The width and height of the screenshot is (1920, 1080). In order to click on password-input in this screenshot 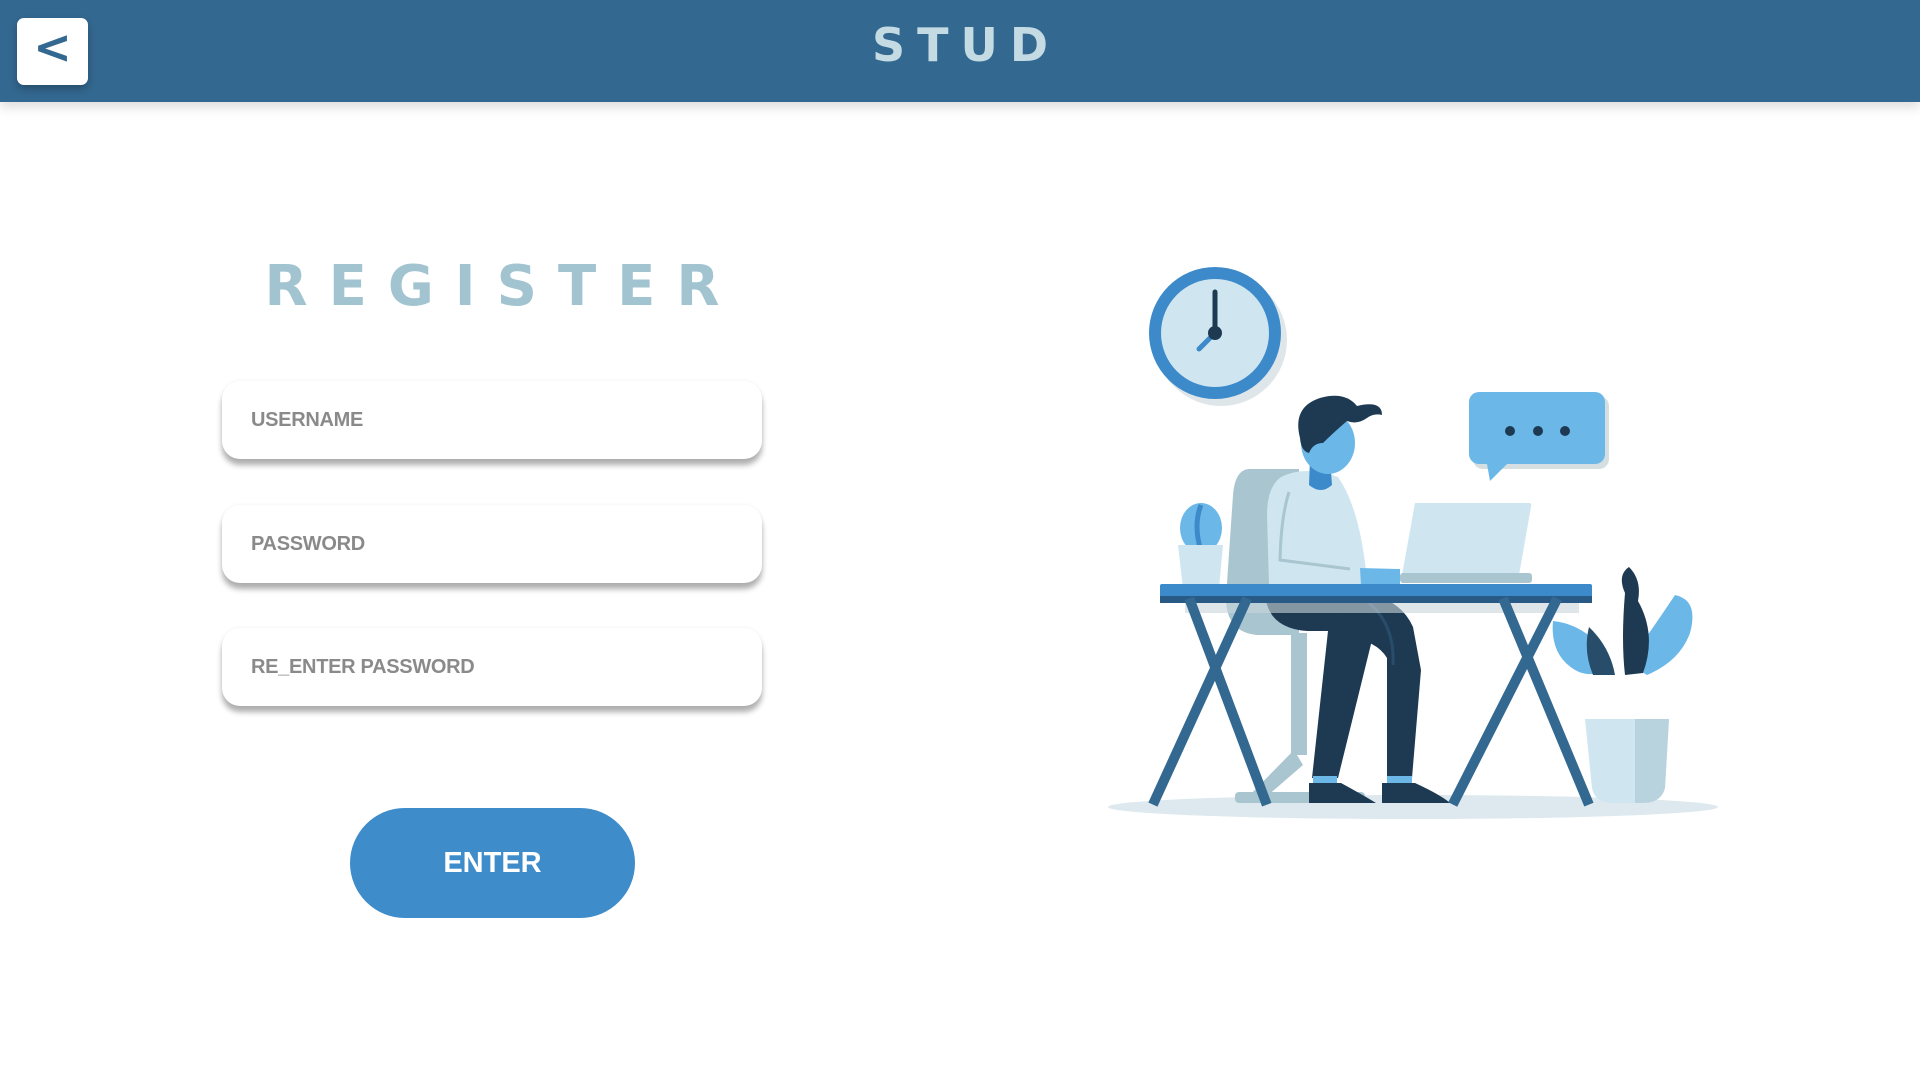, I will do `click(505, 544)`.